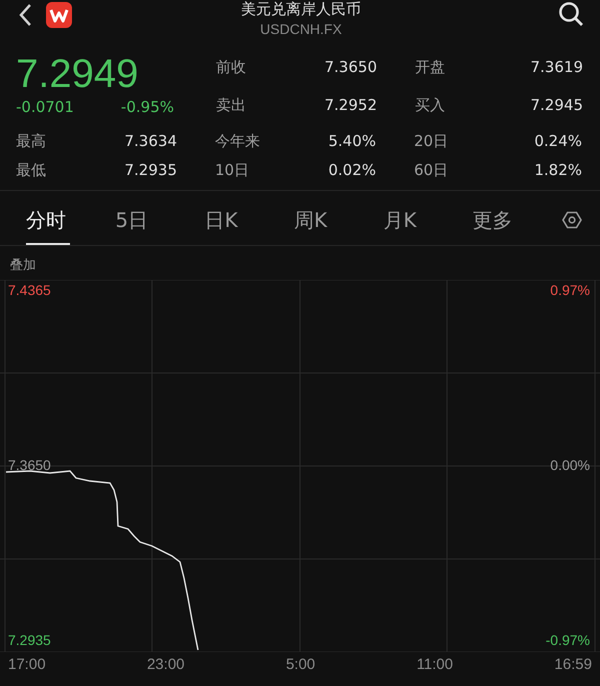  Describe the element at coordinates (428, 220) in the screenshot. I see `chart-tab: 月K` at that location.